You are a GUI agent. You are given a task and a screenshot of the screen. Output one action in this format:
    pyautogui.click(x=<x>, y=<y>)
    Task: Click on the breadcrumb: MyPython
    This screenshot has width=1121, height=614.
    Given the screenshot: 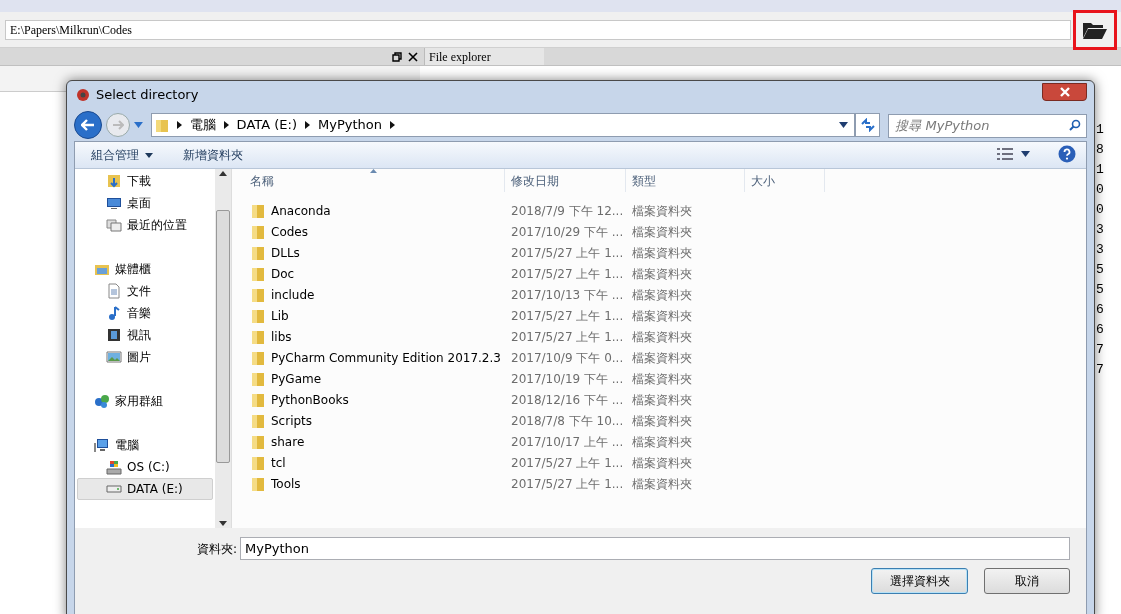 What is the action you would take?
    pyautogui.click(x=349, y=125)
    